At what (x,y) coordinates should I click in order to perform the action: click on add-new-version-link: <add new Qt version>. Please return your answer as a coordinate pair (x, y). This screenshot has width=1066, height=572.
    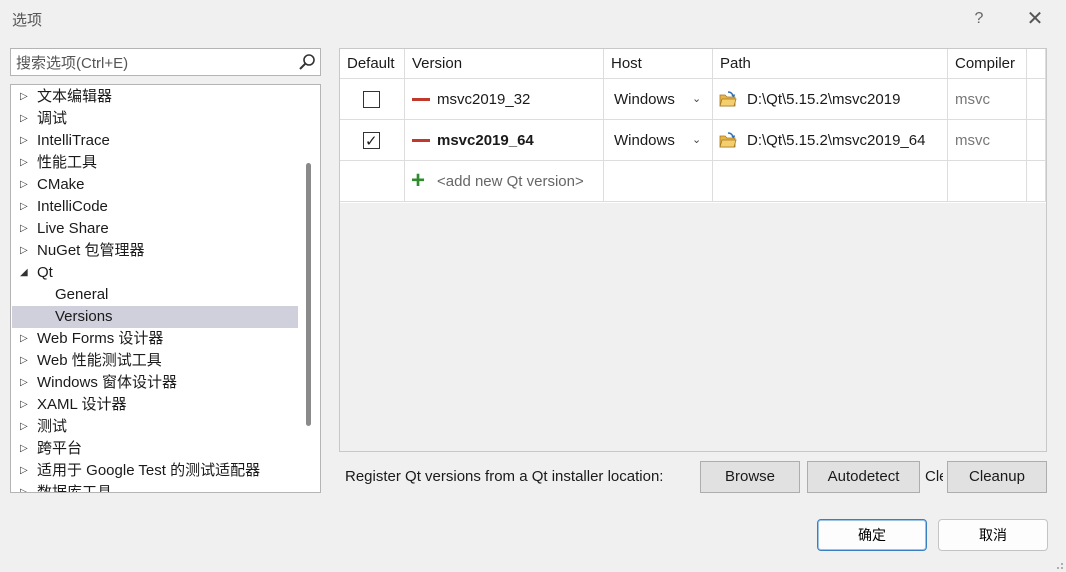
    Looking at the image, I should click on (510, 181).